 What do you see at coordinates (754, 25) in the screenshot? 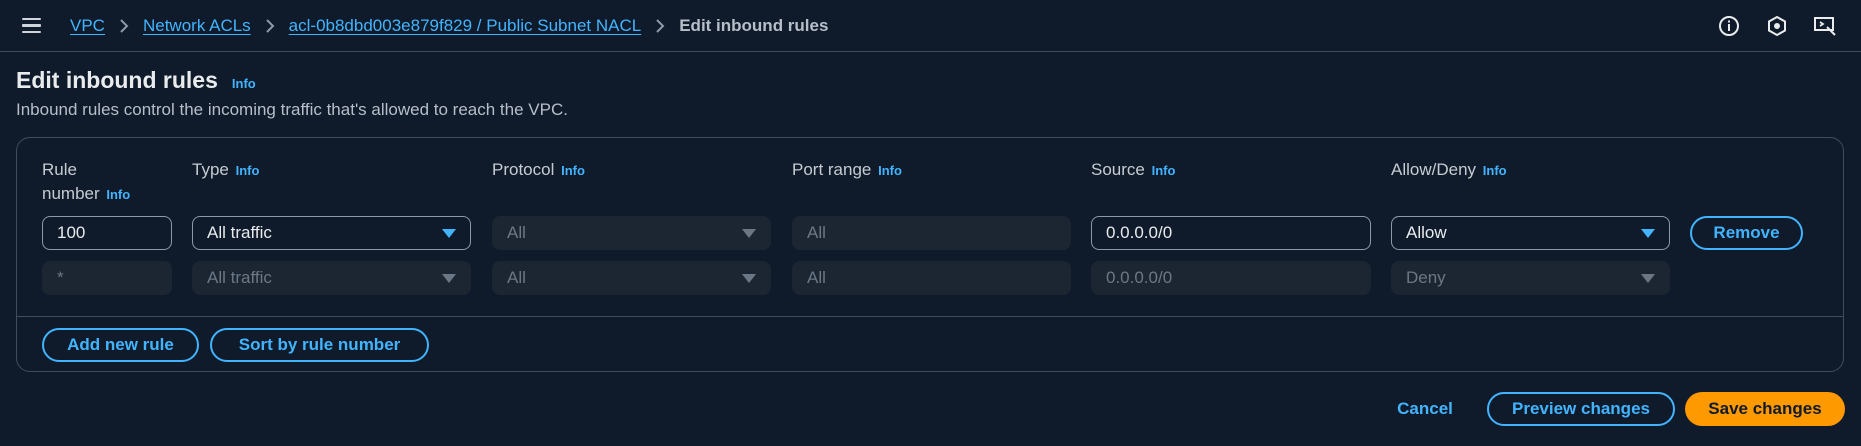
I see `breadcrumb-current: Edit inbound rules` at bounding box center [754, 25].